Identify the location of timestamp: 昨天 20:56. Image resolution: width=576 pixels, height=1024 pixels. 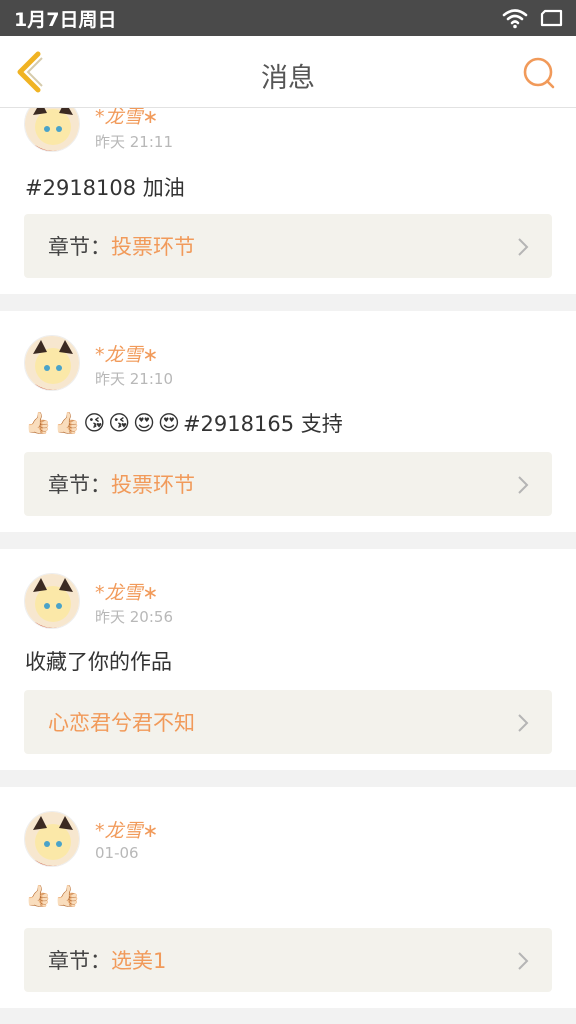
(134, 617).